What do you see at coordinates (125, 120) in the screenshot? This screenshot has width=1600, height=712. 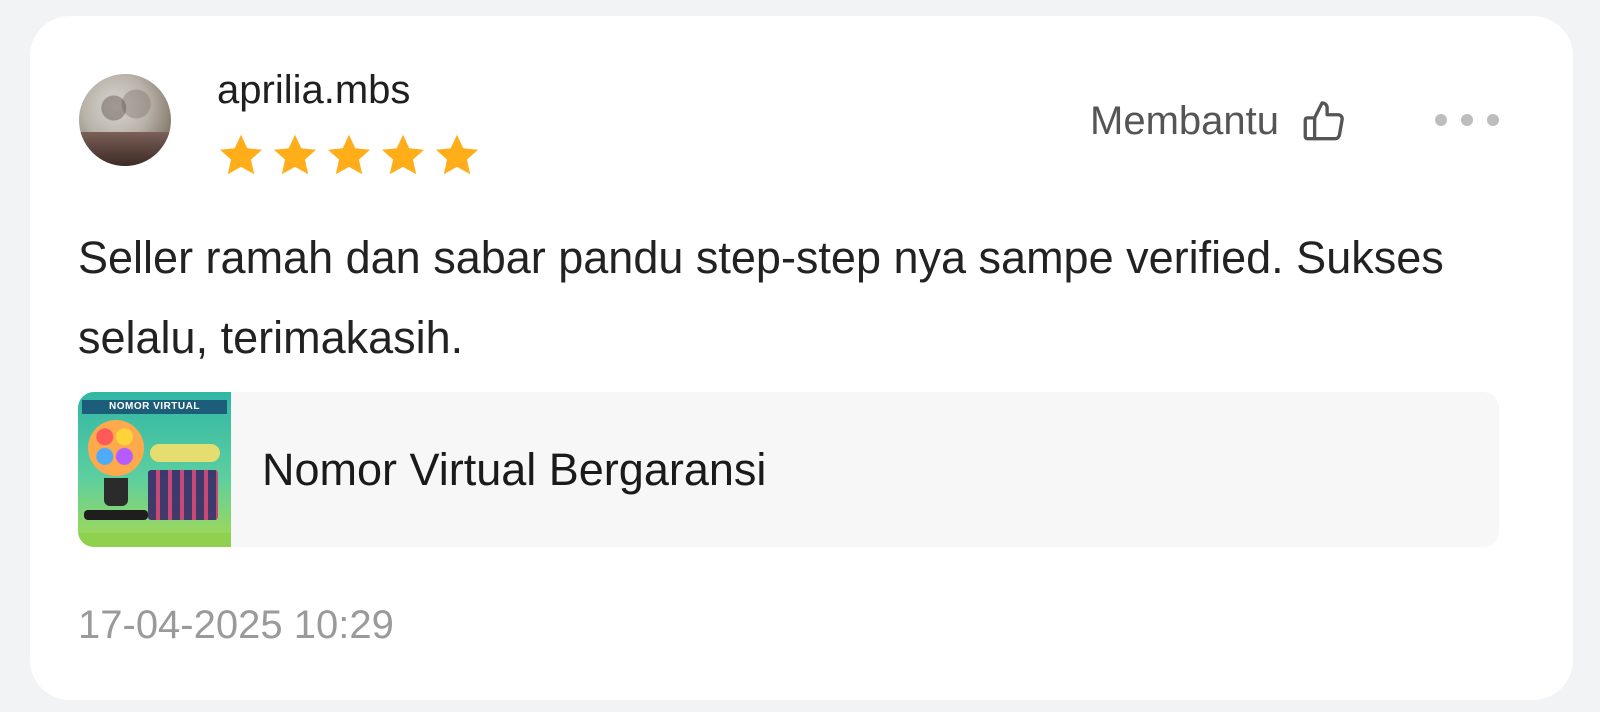 I see `avatar` at bounding box center [125, 120].